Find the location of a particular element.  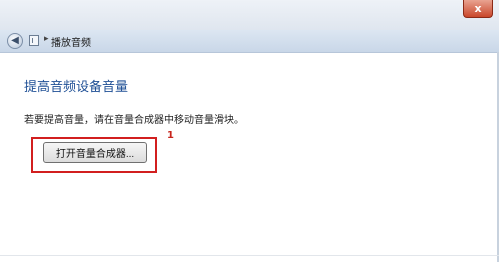

page-title: 提高音频设备音量 is located at coordinates (76, 87).